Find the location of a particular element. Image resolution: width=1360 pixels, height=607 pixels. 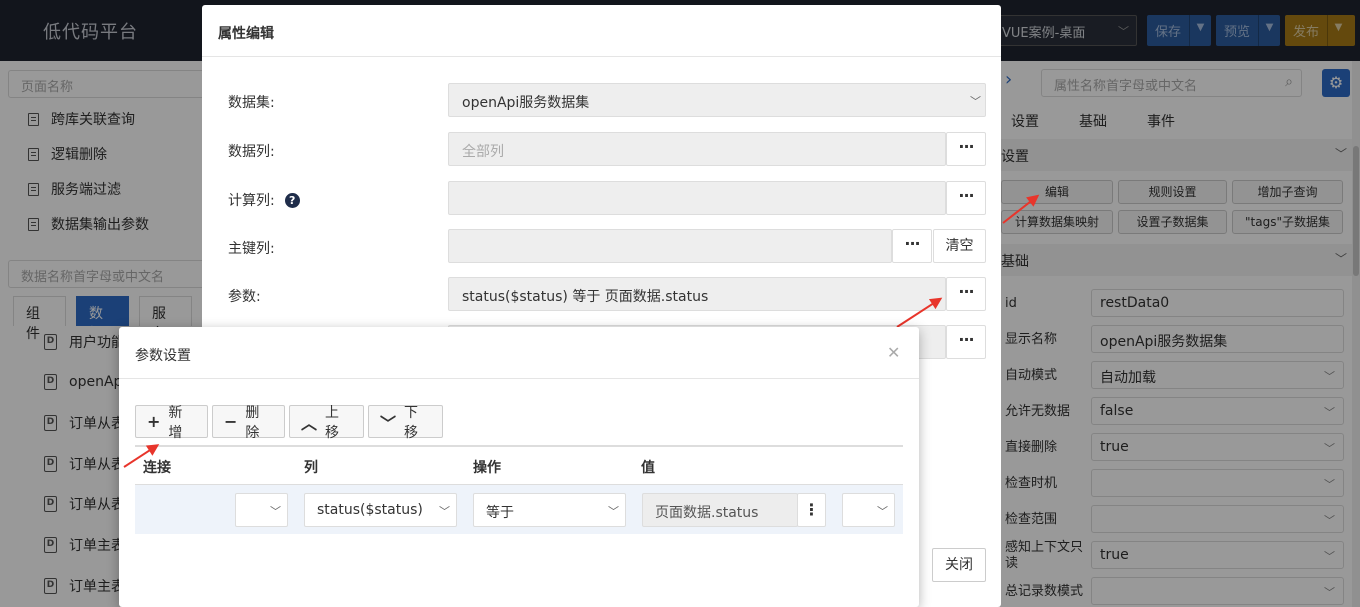

primary-key-input is located at coordinates (670, 246).